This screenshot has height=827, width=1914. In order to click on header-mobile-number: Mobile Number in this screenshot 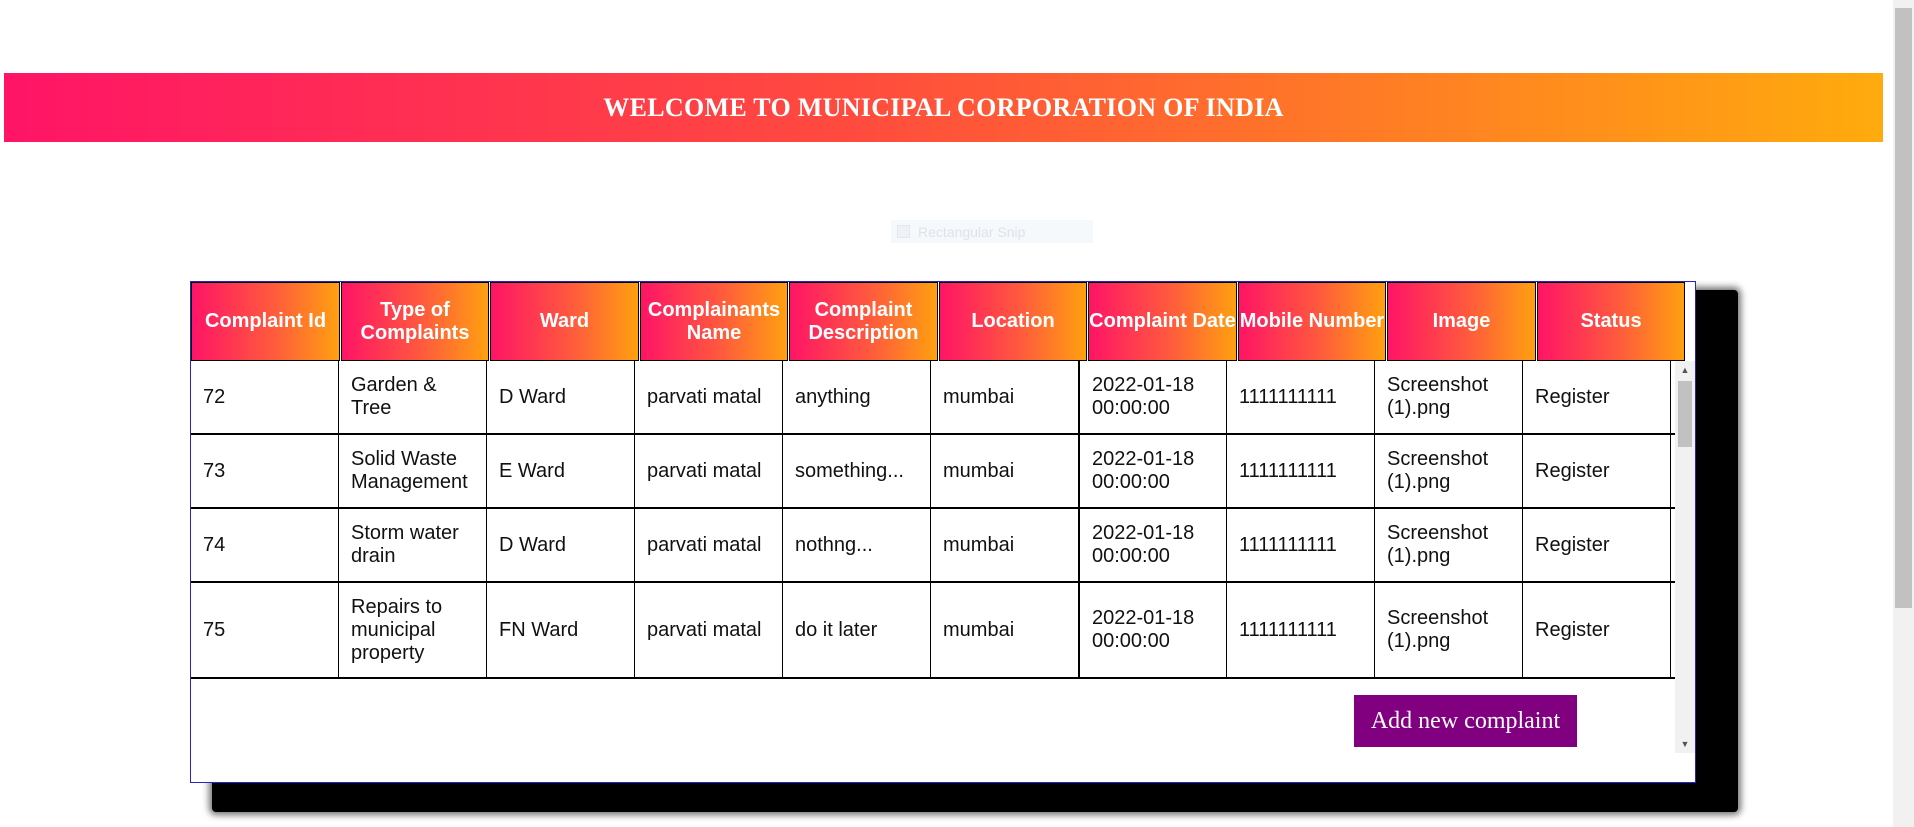, I will do `click(1312, 321)`.